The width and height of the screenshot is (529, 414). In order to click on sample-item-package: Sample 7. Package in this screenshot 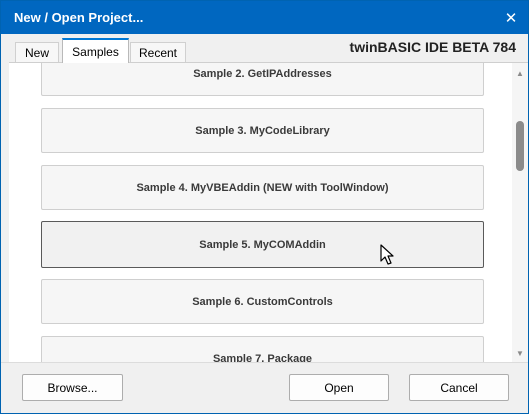, I will do `click(262, 349)`.